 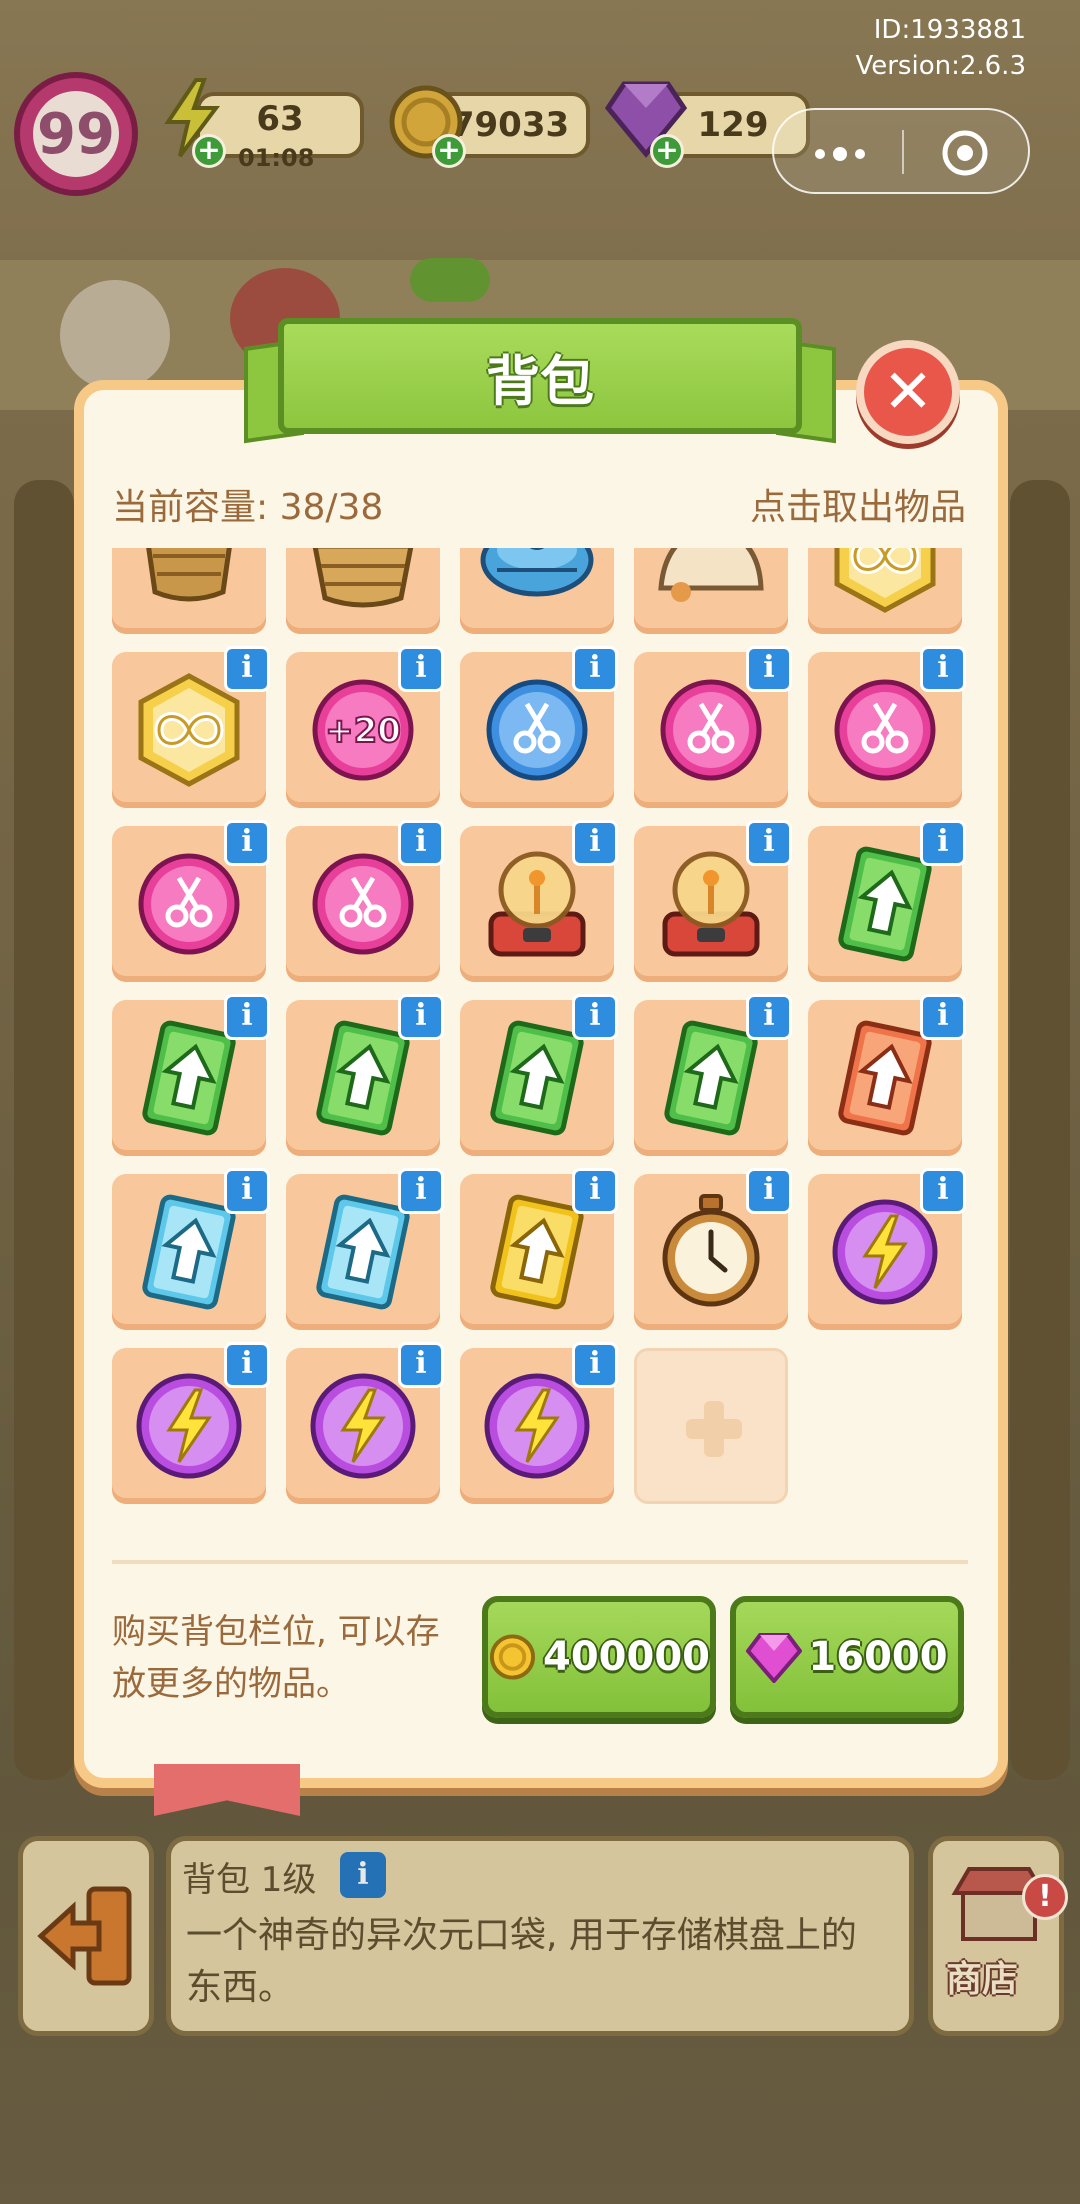 I want to click on coin-value: 79033, so click(x=510, y=125).